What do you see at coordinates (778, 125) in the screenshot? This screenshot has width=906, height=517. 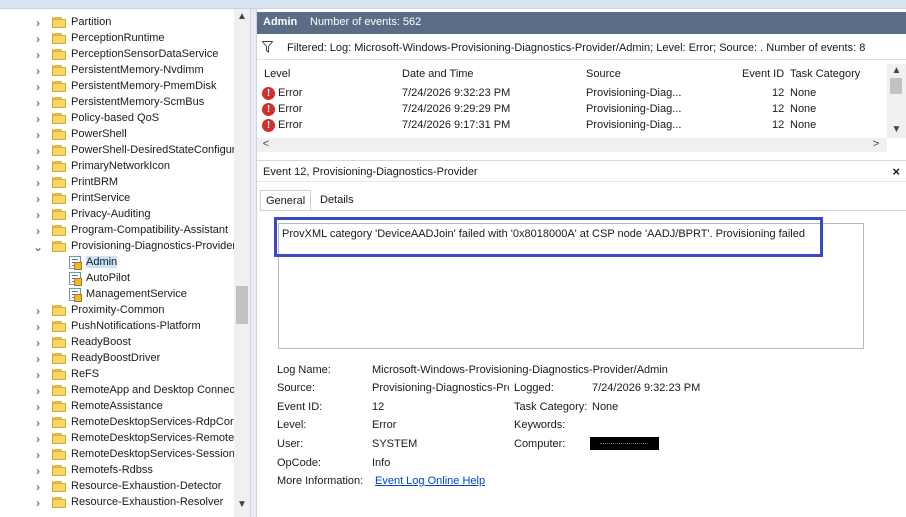 I see `row-event-id: 12` at bounding box center [778, 125].